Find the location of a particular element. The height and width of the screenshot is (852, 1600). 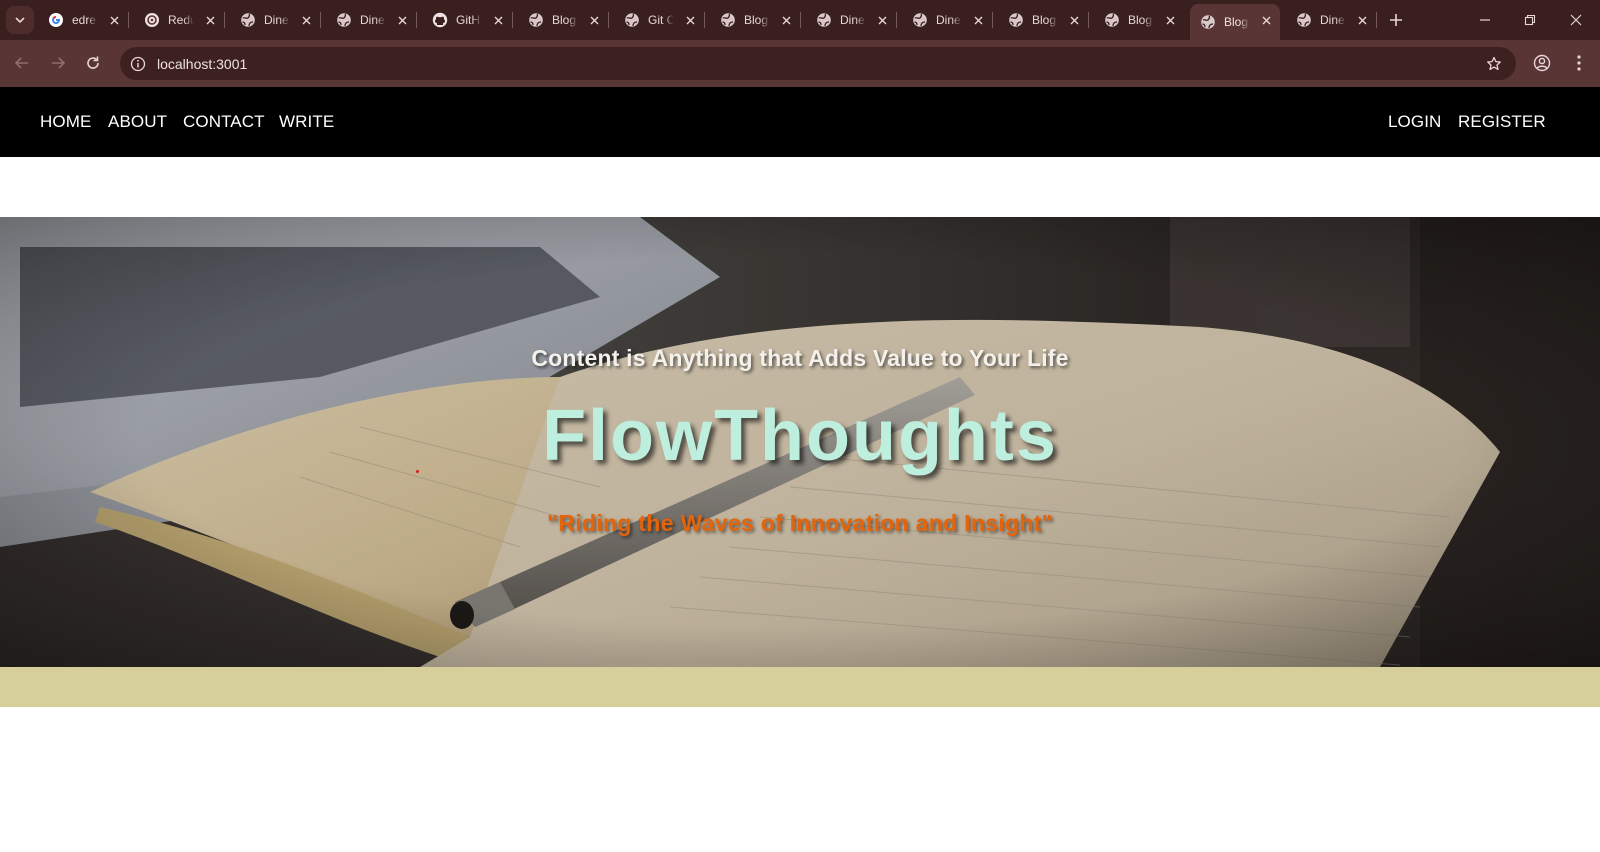

restore-icon is located at coordinates (1530, 20).